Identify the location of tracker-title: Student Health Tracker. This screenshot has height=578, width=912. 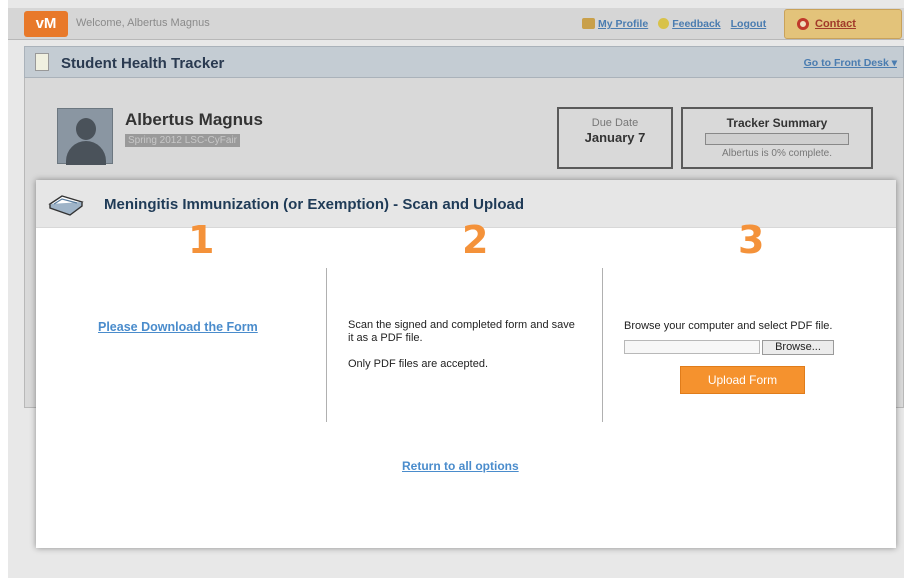
(143, 63).